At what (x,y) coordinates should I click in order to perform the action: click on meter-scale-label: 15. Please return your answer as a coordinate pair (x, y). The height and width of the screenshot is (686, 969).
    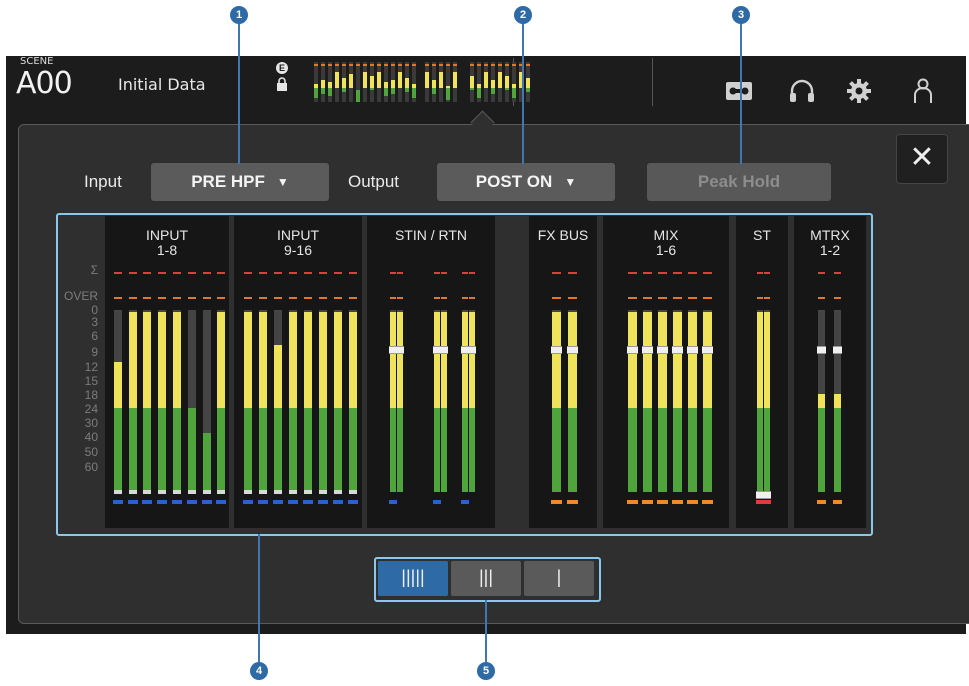
    Looking at the image, I should click on (91, 381).